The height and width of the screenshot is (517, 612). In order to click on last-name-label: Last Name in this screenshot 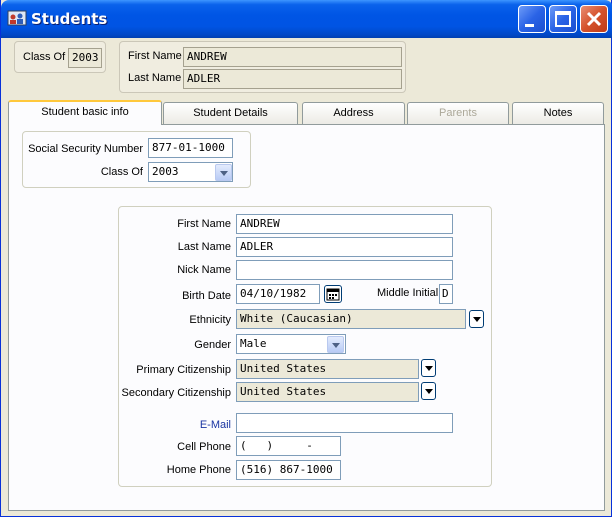, I will do `click(204, 247)`.